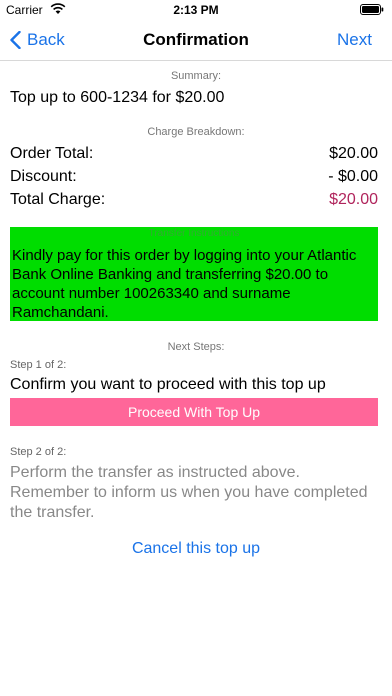  I want to click on step1-label: Step 1 of 2:, so click(38, 365).